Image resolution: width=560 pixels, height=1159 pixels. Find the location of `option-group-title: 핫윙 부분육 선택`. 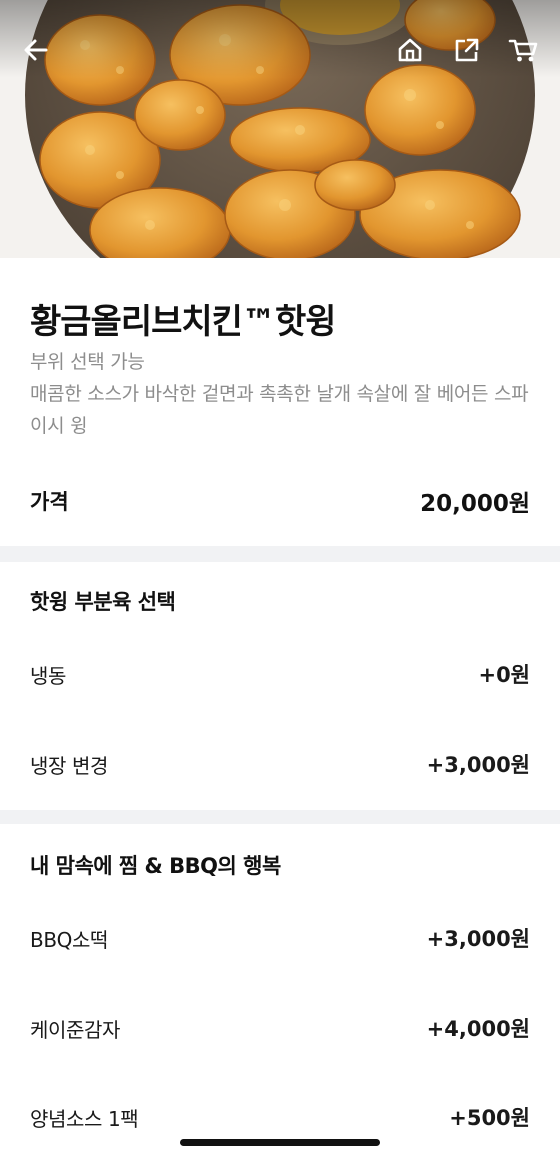

option-group-title: 핫윙 부분육 선택 is located at coordinates (103, 602).